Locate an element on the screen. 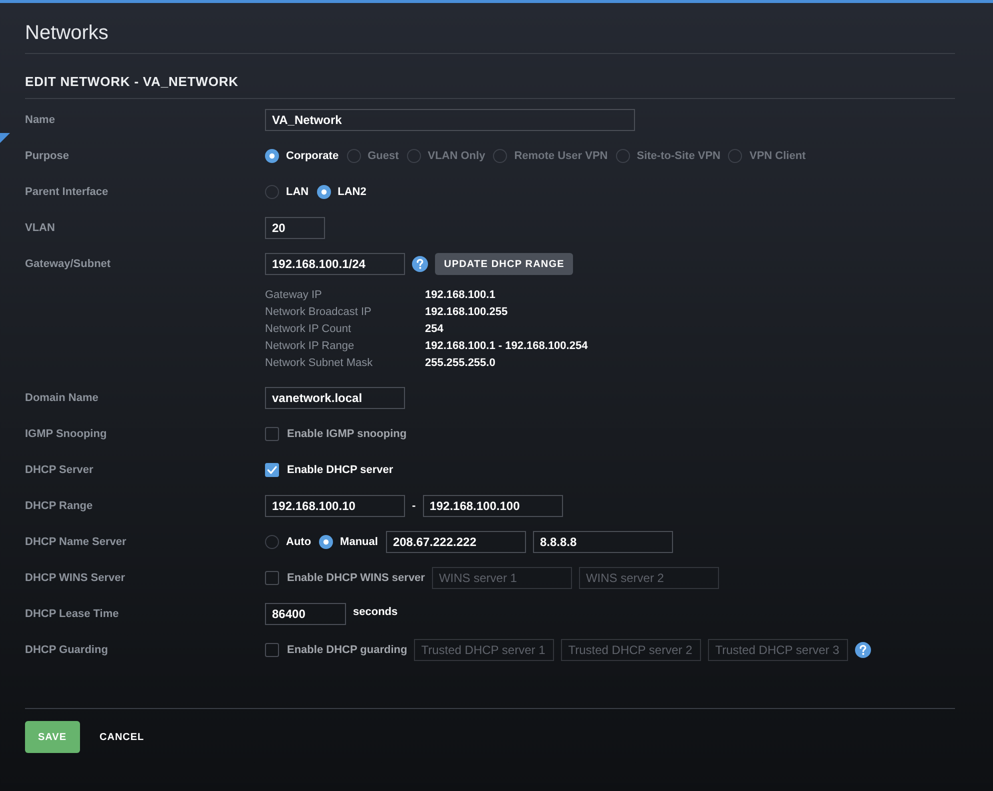  field-label: Purpose is located at coordinates (47, 156).